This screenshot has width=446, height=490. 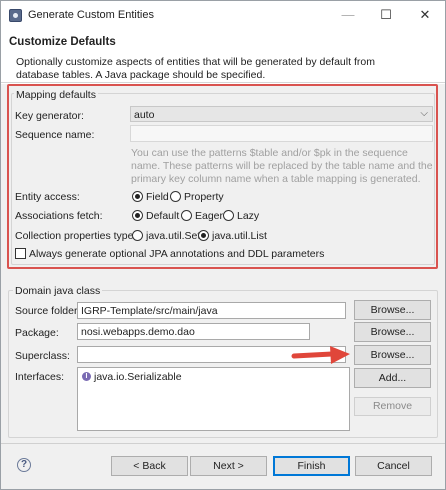 I want to click on red-arrow-icon, so click(x=320, y=355).